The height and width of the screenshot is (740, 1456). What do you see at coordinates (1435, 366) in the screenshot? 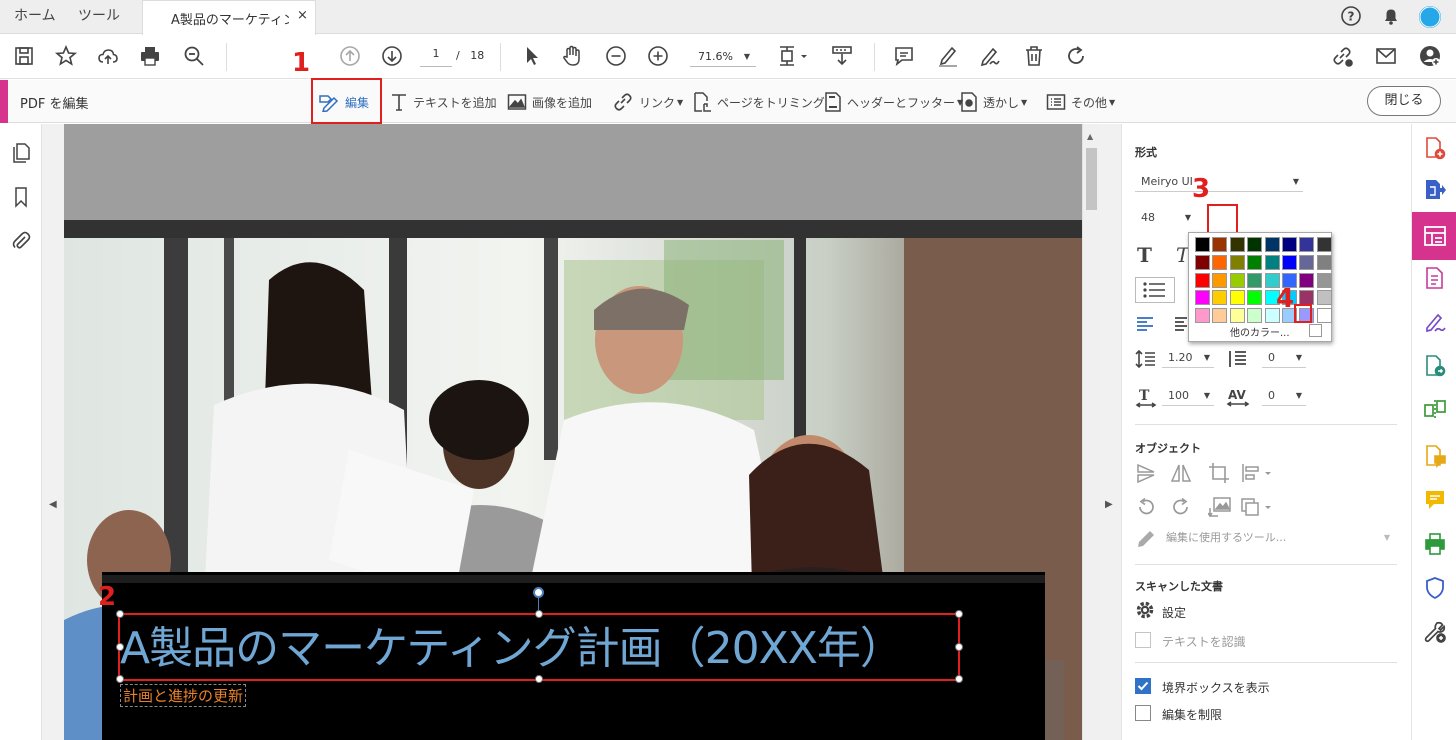
I see `send-for-signature-icon` at bounding box center [1435, 366].